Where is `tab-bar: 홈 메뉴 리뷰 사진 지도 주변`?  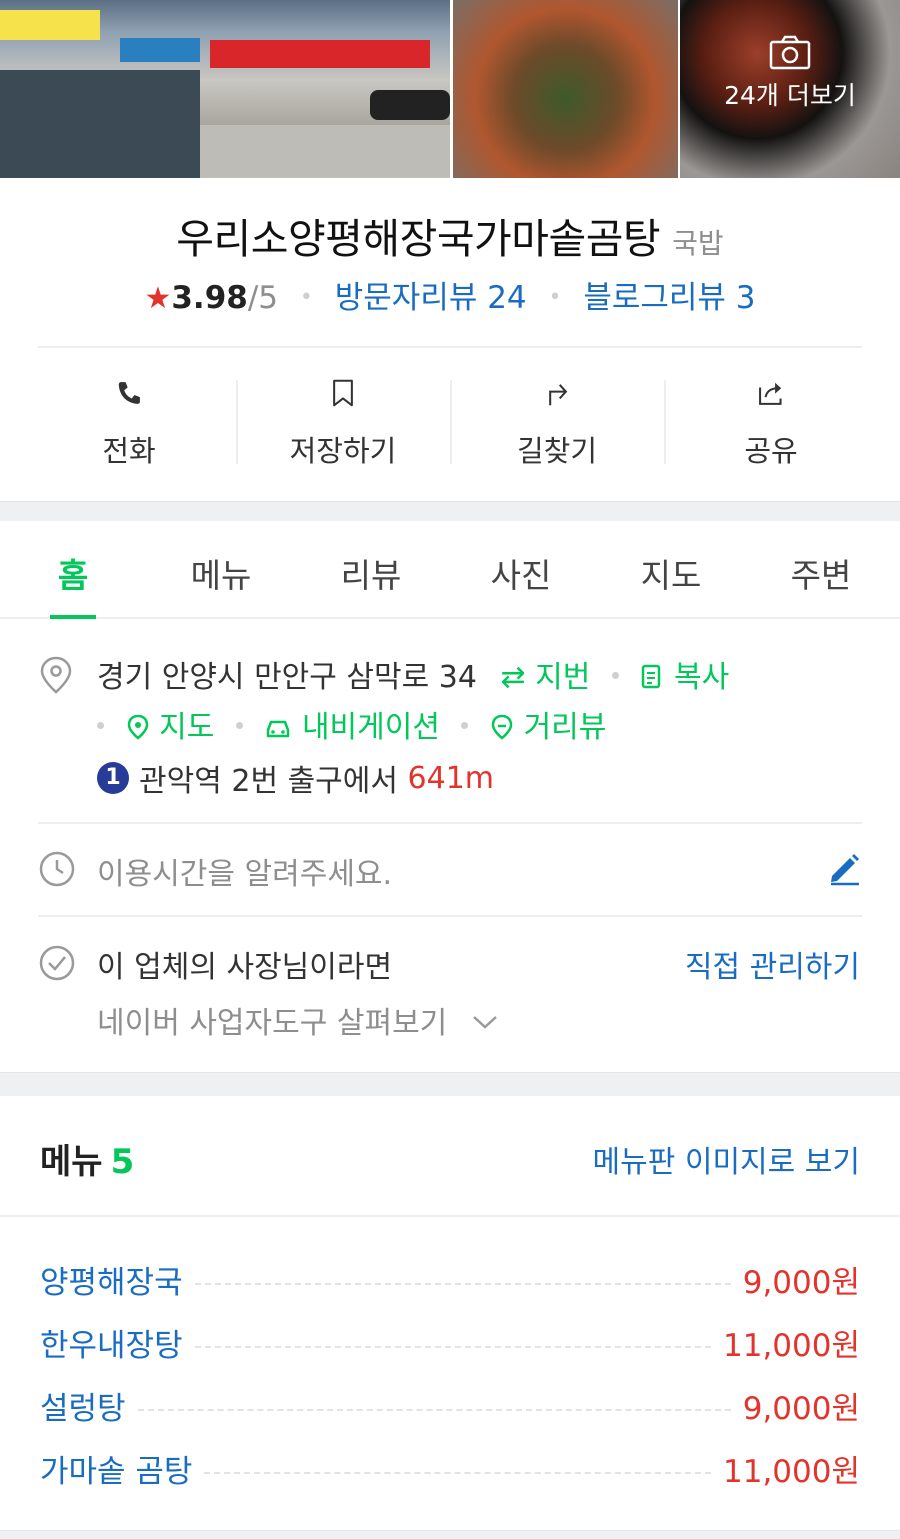 tab-bar: 홈 메뉴 리뷰 사진 지도 주변 is located at coordinates (450, 570).